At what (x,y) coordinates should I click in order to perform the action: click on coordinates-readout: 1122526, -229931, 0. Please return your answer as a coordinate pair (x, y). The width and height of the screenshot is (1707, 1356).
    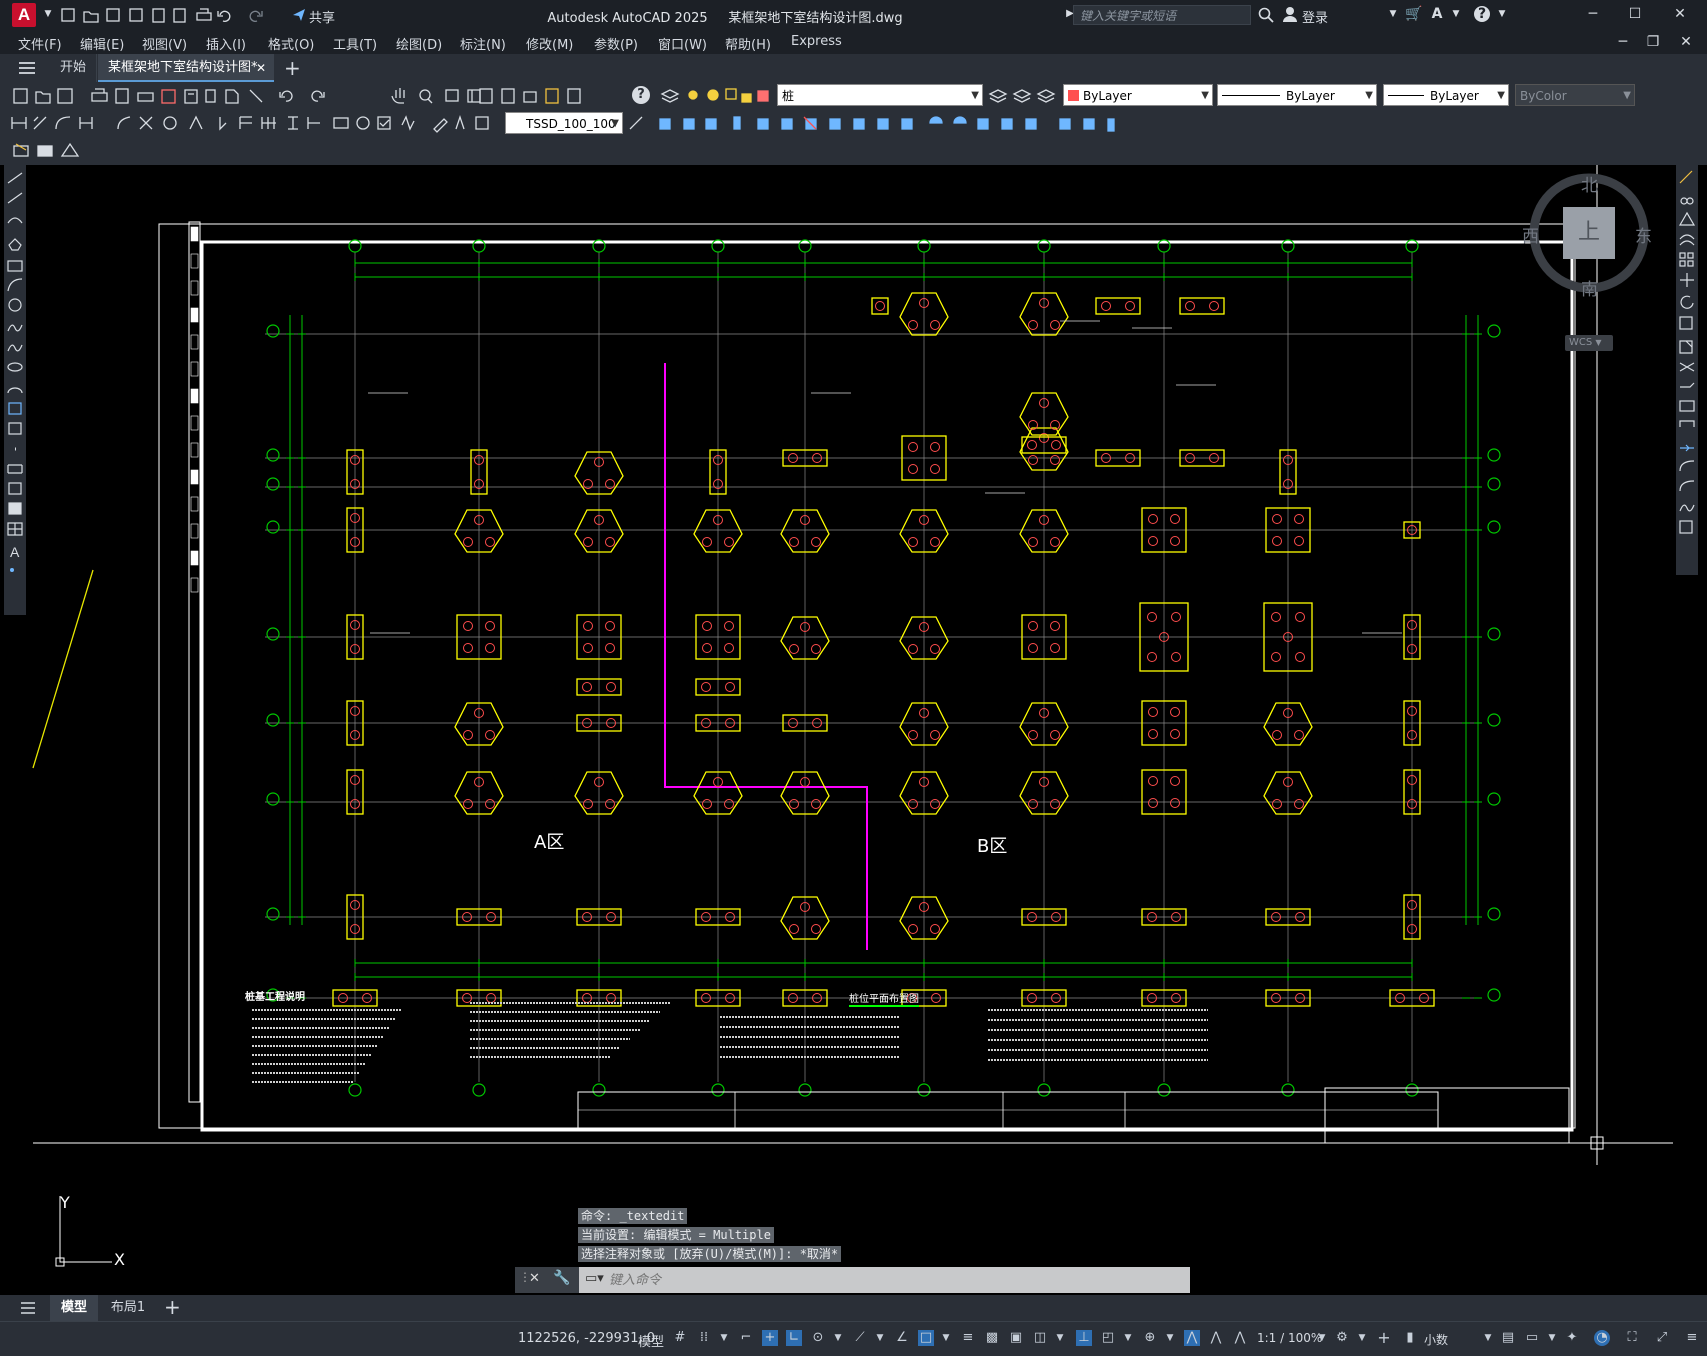
    Looking at the image, I should click on (586, 1338).